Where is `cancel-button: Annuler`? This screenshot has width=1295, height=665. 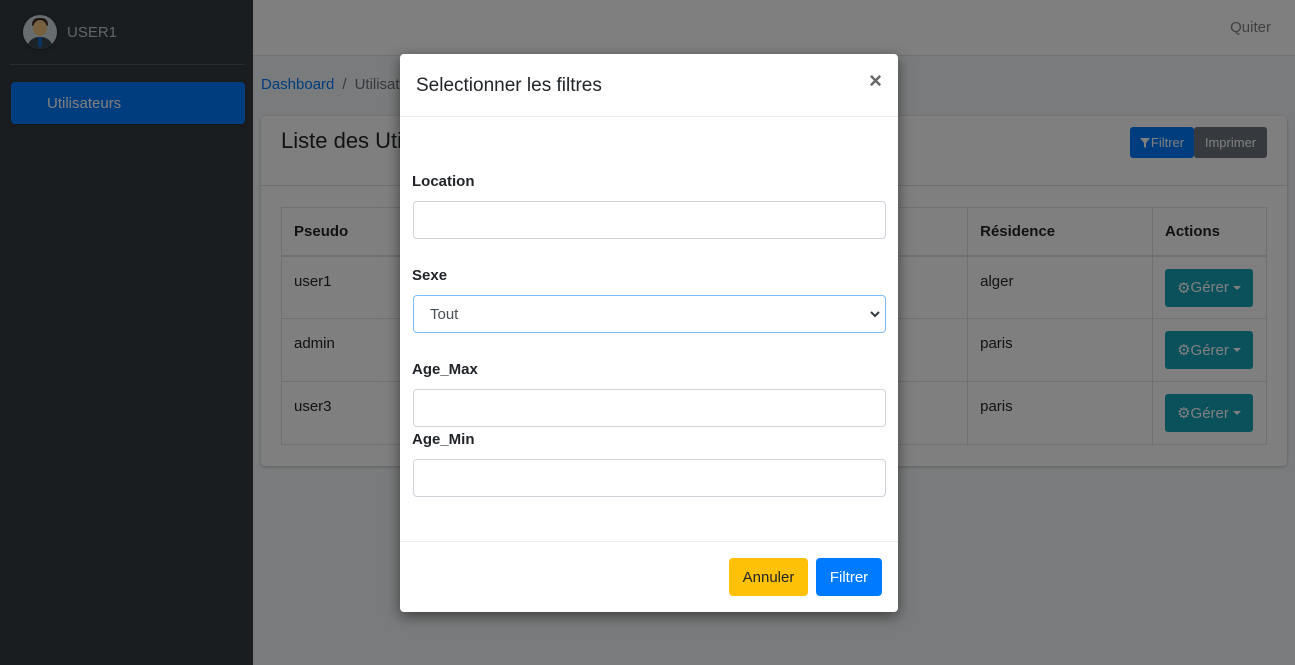
cancel-button: Annuler is located at coordinates (768, 577).